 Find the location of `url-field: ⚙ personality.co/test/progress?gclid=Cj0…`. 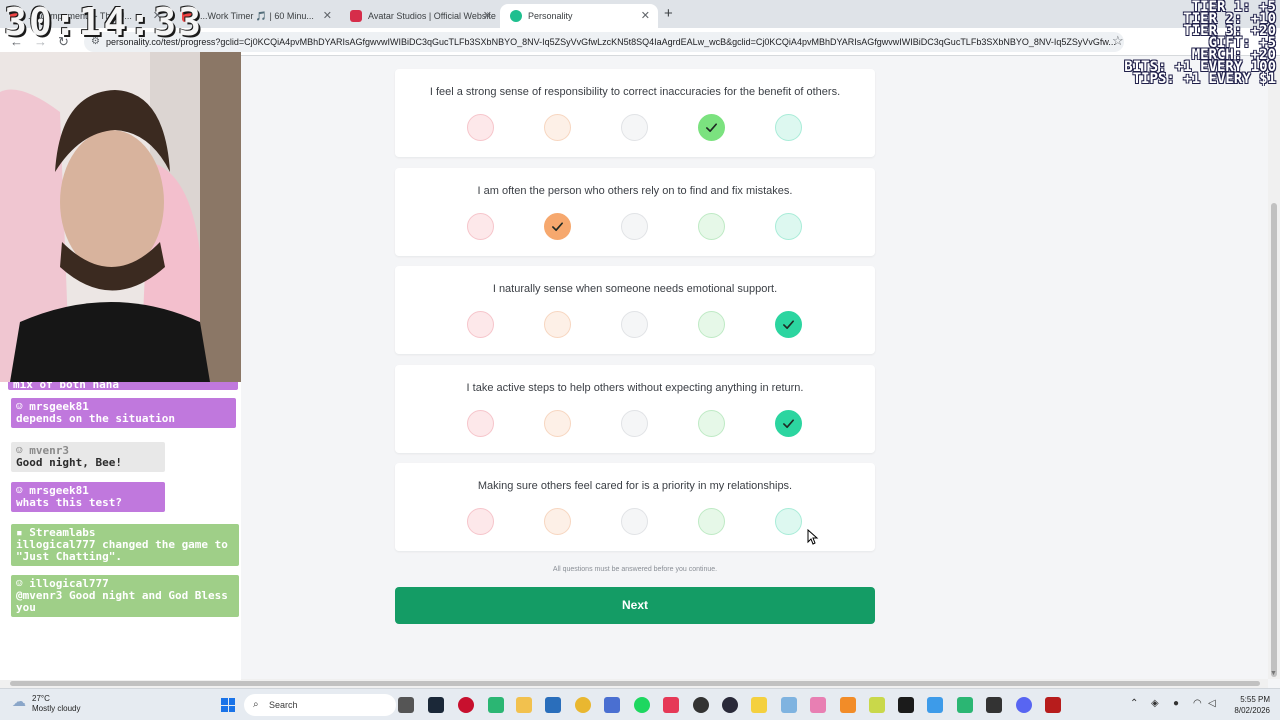

url-field: ⚙ personality.co/test/progress?gclid=Cj0… is located at coordinates (604, 42).